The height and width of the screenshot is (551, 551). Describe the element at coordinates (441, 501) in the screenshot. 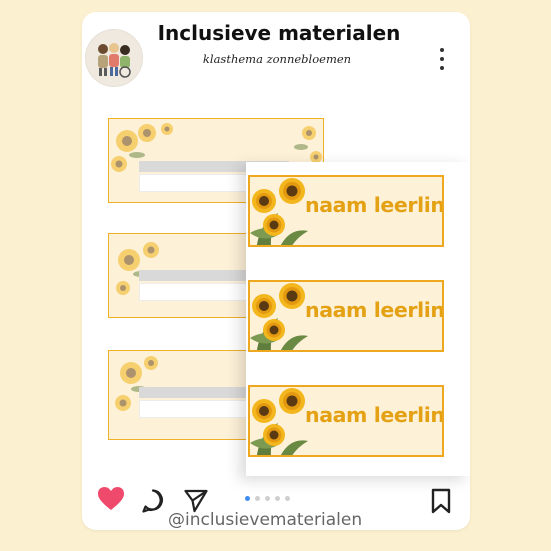

I see `bookmark-icon` at that location.